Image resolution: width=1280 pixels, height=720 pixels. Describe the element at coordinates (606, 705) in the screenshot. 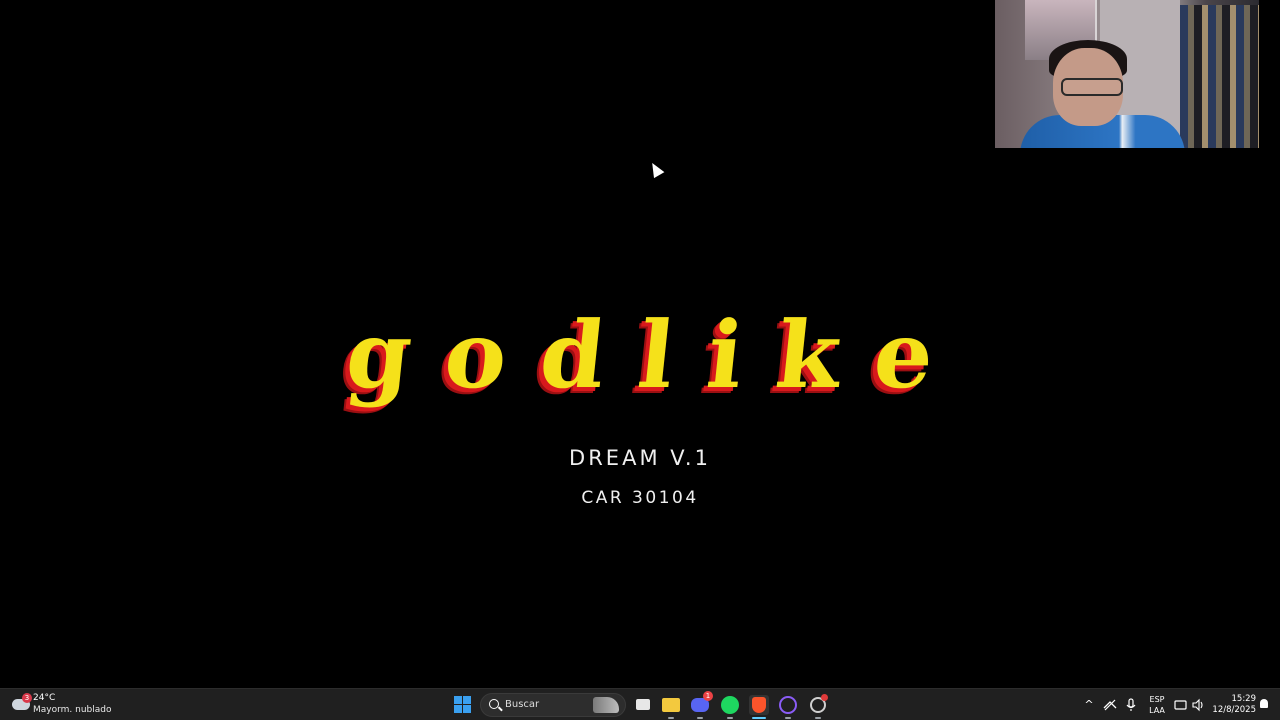

I see `search-highlight-icon` at that location.